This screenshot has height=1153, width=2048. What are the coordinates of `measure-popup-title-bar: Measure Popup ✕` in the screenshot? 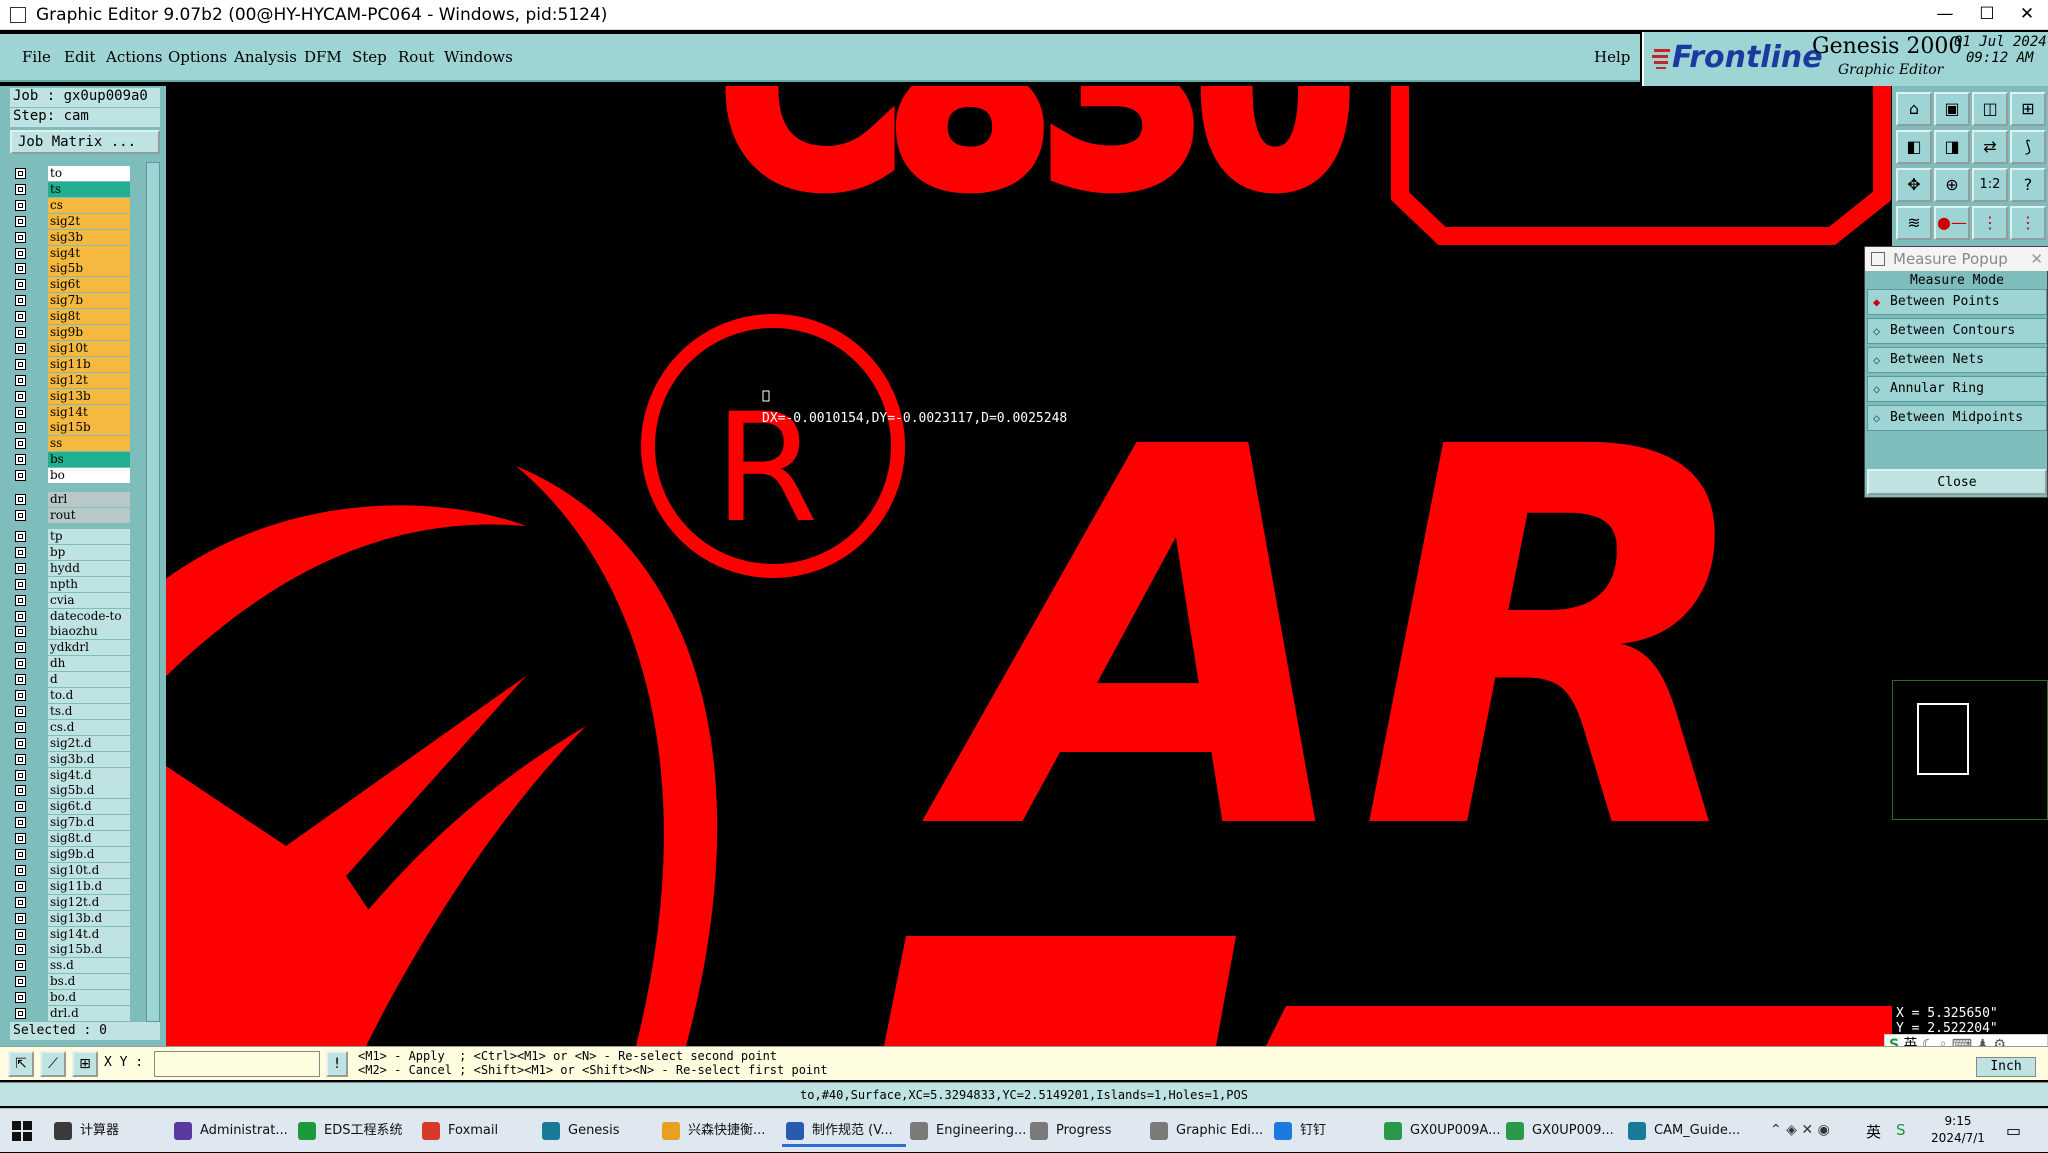 It's located at (1956, 259).